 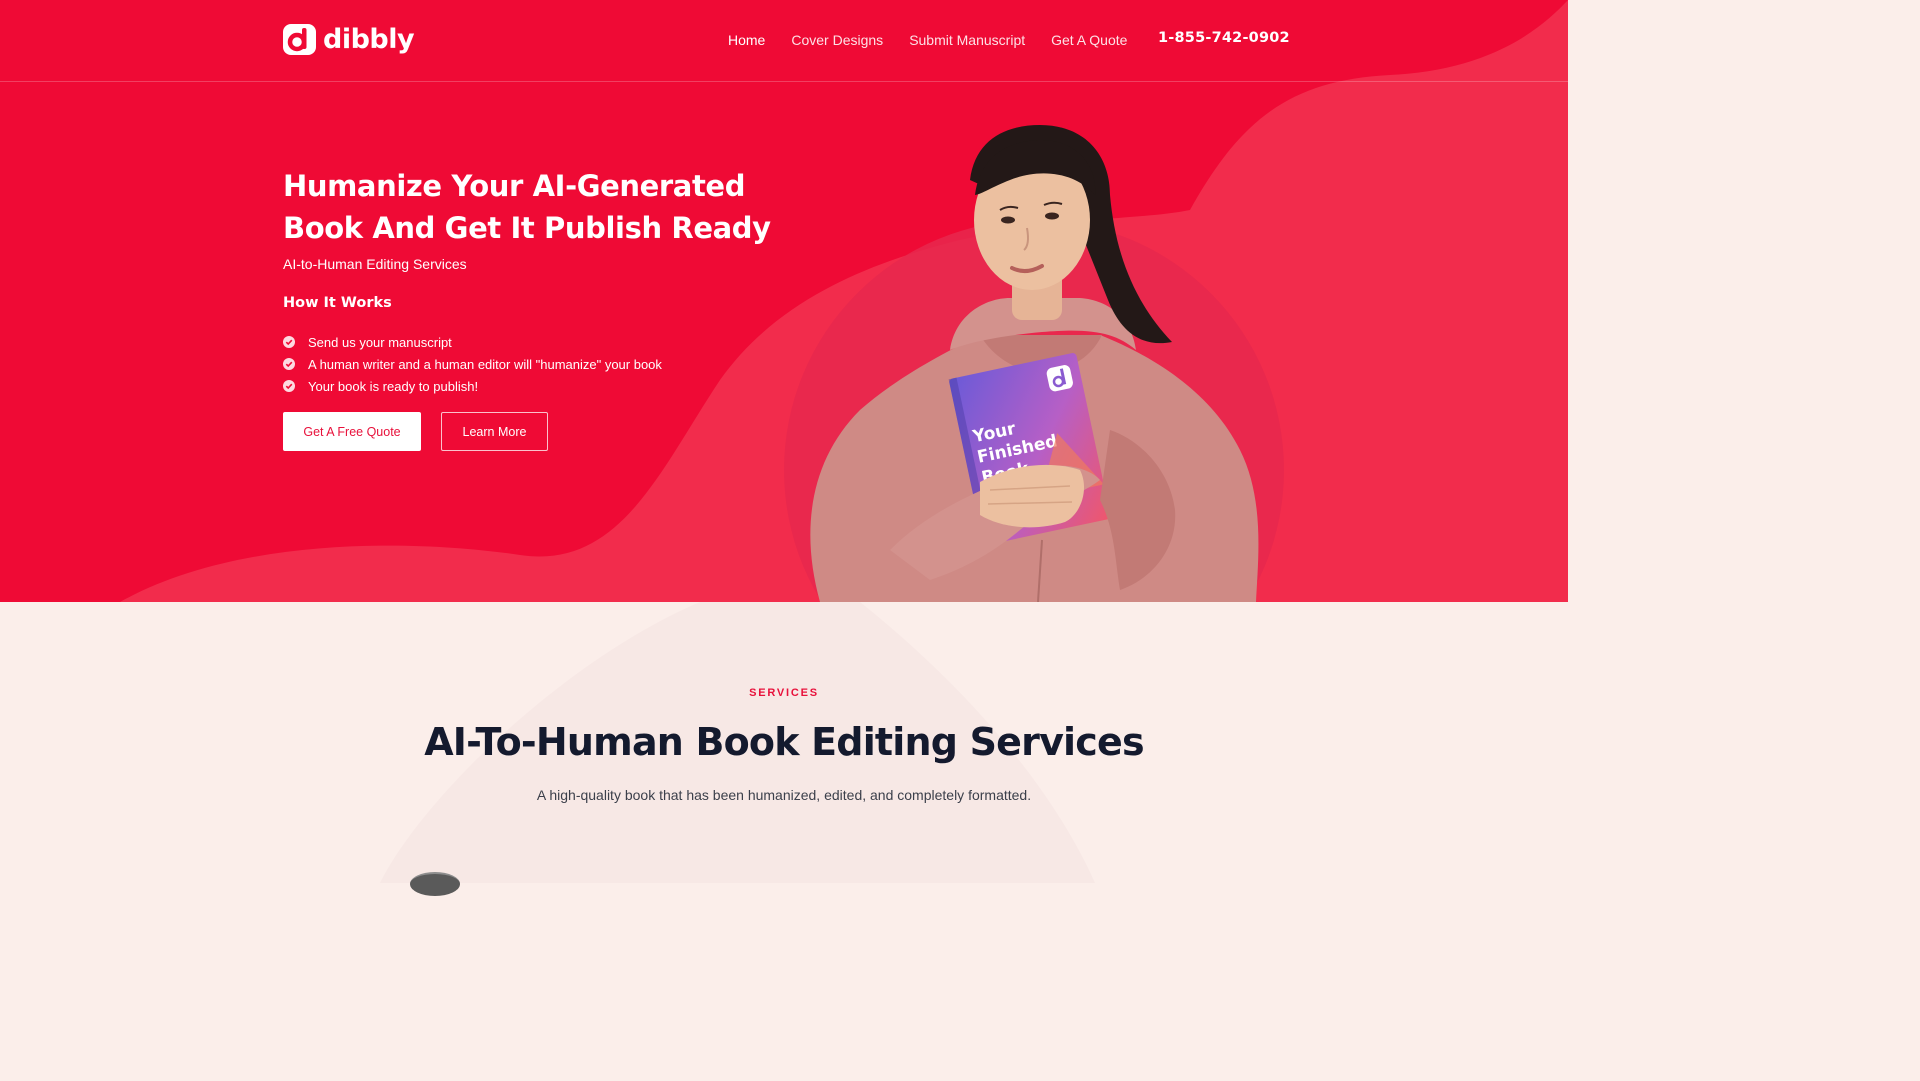 What do you see at coordinates (1224, 38) in the screenshot?
I see `phone-number-link: 1-855-742-0902` at bounding box center [1224, 38].